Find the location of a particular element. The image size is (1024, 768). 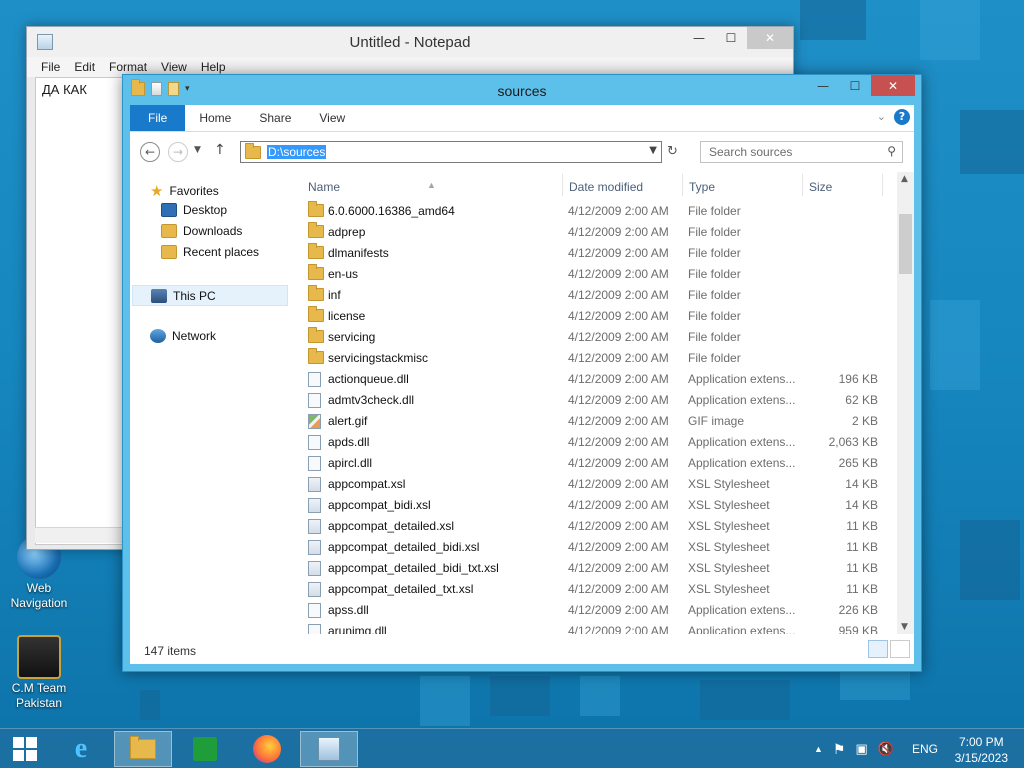

back-button: ← is located at coordinates (150, 152).